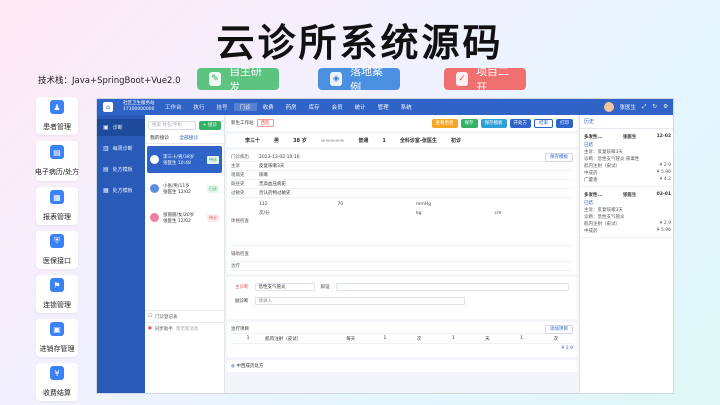 The height and width of the screenshot is (405, 720). Describe the element at coordinates (106, 148) in the screenshot. I see `calendar-icon: ▥` at that location.